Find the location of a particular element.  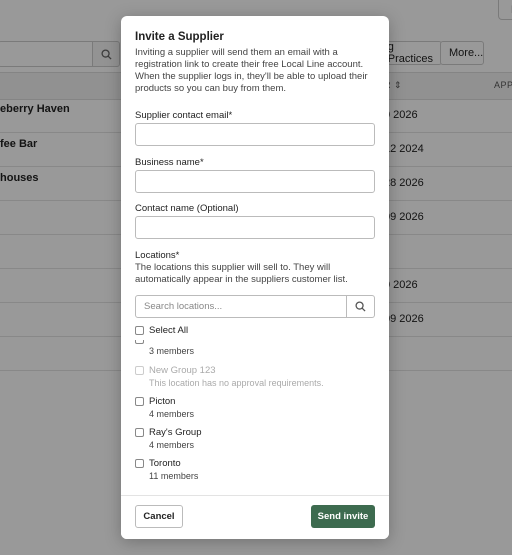

location-members: 3 members is located at coordinates (172, 351).